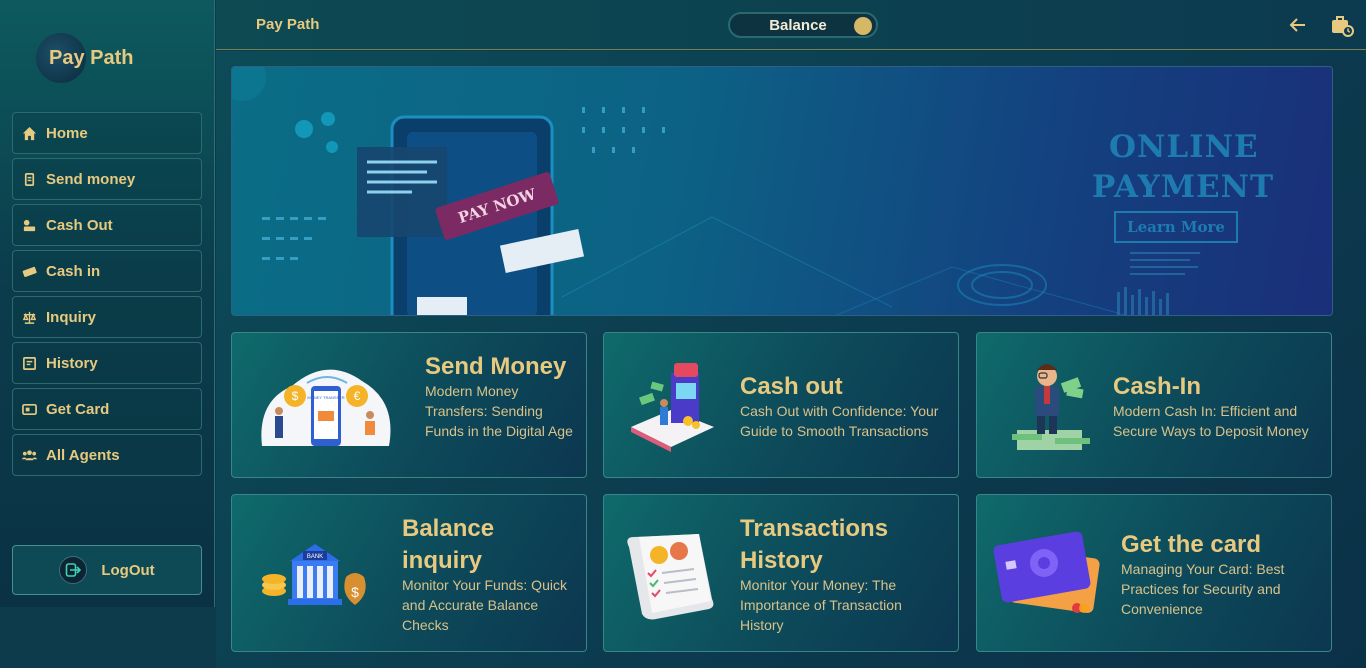  I want to click on brand-logo: Pay Path, so click(84, 58).